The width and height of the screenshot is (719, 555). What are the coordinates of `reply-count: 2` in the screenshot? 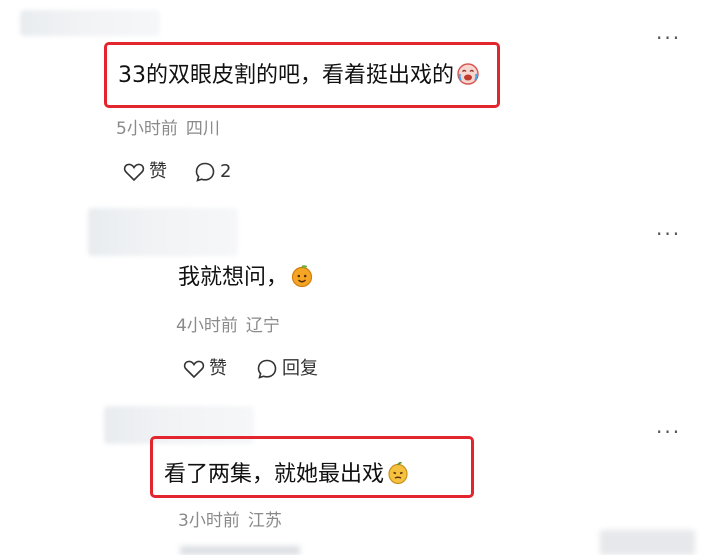 It's located at (226, 171).